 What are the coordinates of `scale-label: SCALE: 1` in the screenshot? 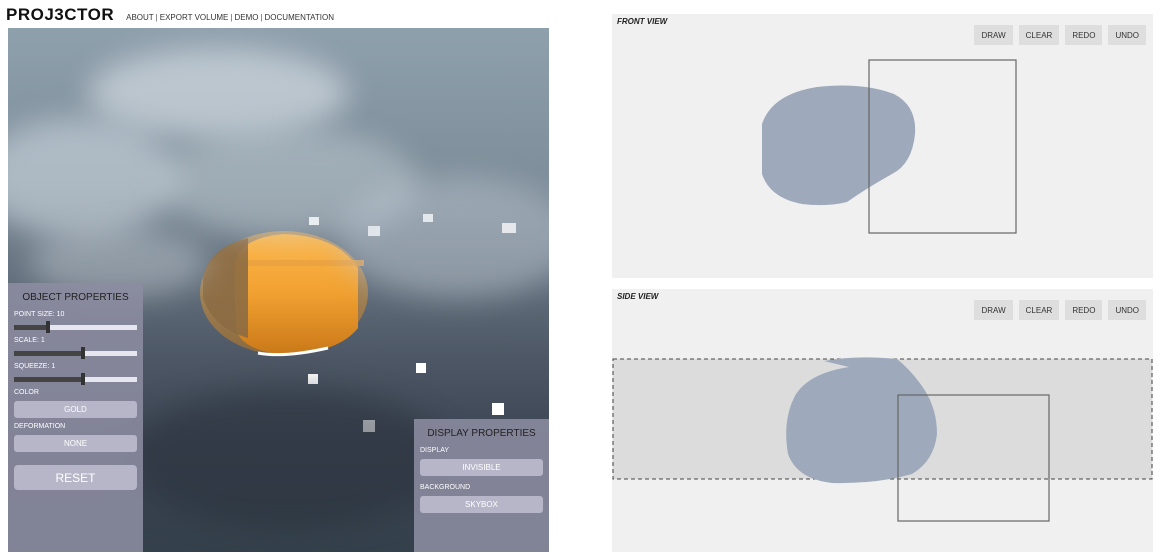 It's located at (29, 340).